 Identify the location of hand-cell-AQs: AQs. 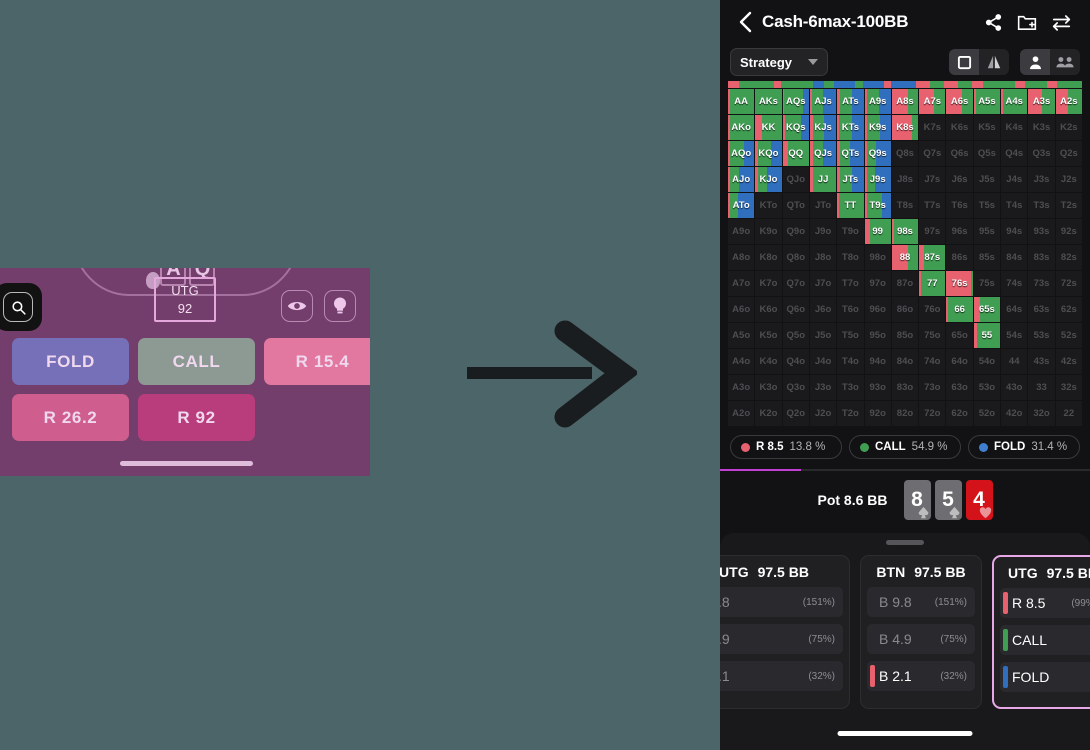
(795, 101).